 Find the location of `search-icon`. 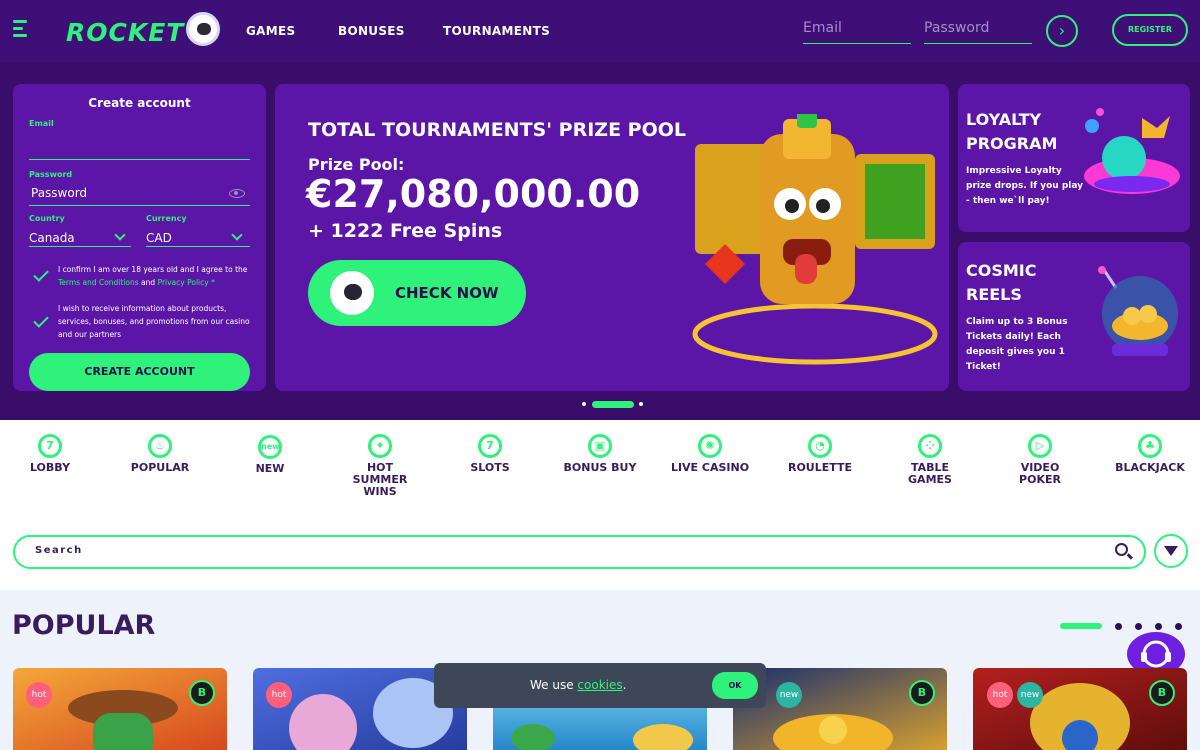

search-icon is located at coordinates (1121, 549).